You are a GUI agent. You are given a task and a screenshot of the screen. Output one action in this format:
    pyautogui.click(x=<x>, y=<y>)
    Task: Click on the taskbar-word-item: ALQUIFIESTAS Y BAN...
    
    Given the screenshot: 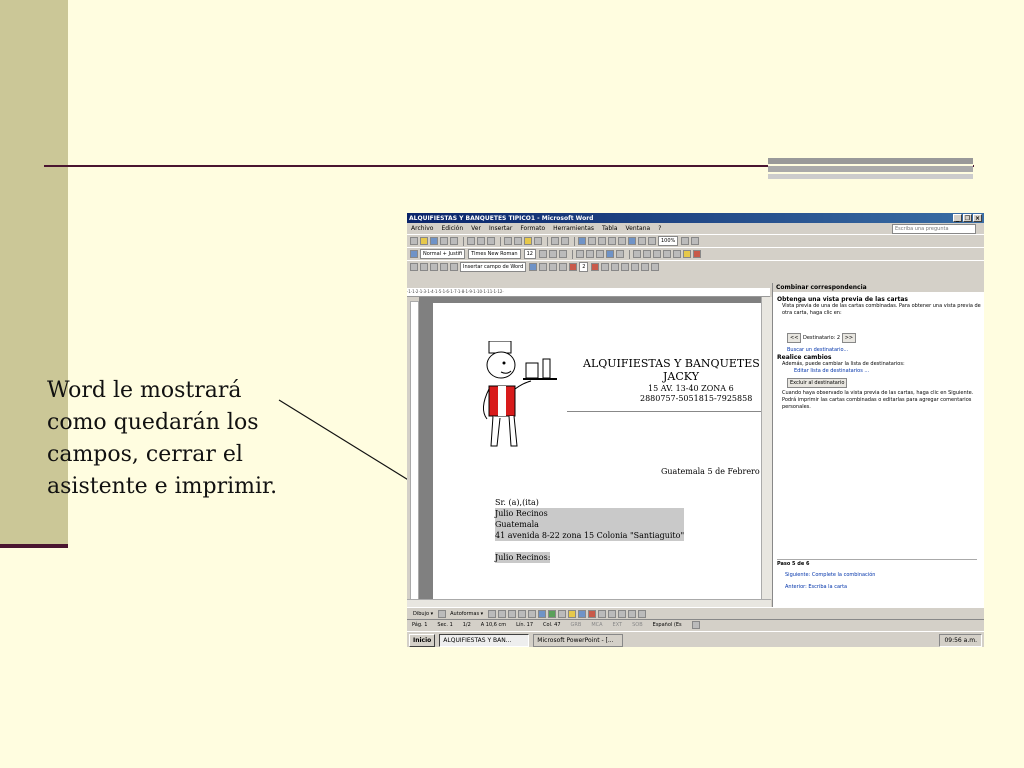 What is the action you would take?
    pyautogui.click(x=484, y=640)
    